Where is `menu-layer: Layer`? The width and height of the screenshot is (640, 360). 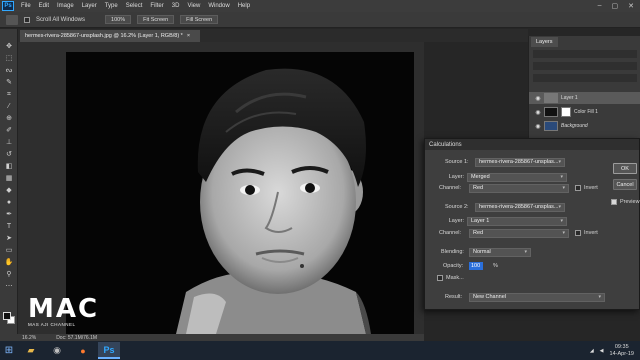 menu-layer: Layer is located at coordinates (89, 6).